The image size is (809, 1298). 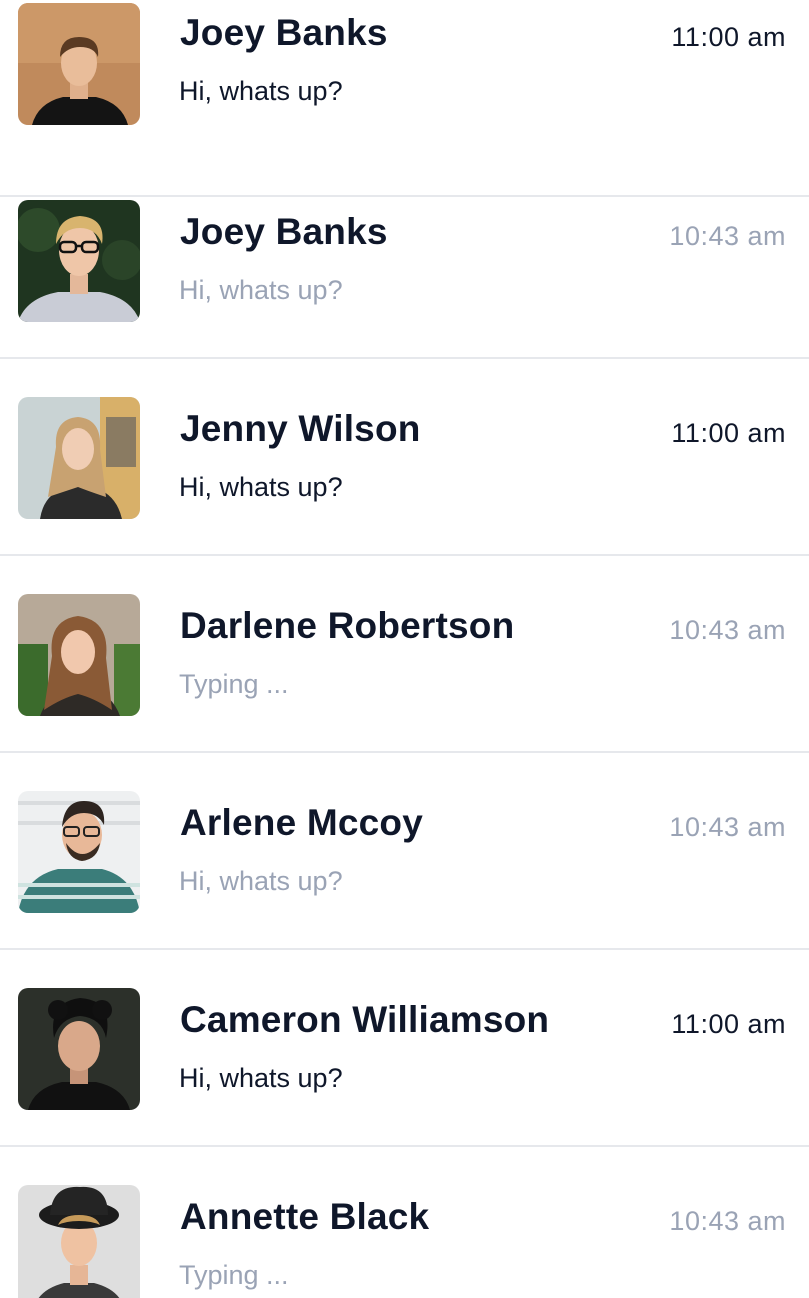 I want to click on chat-row-annette-black: Annette Black Typing ... 10:43 am, so click(x=404, y=1222).